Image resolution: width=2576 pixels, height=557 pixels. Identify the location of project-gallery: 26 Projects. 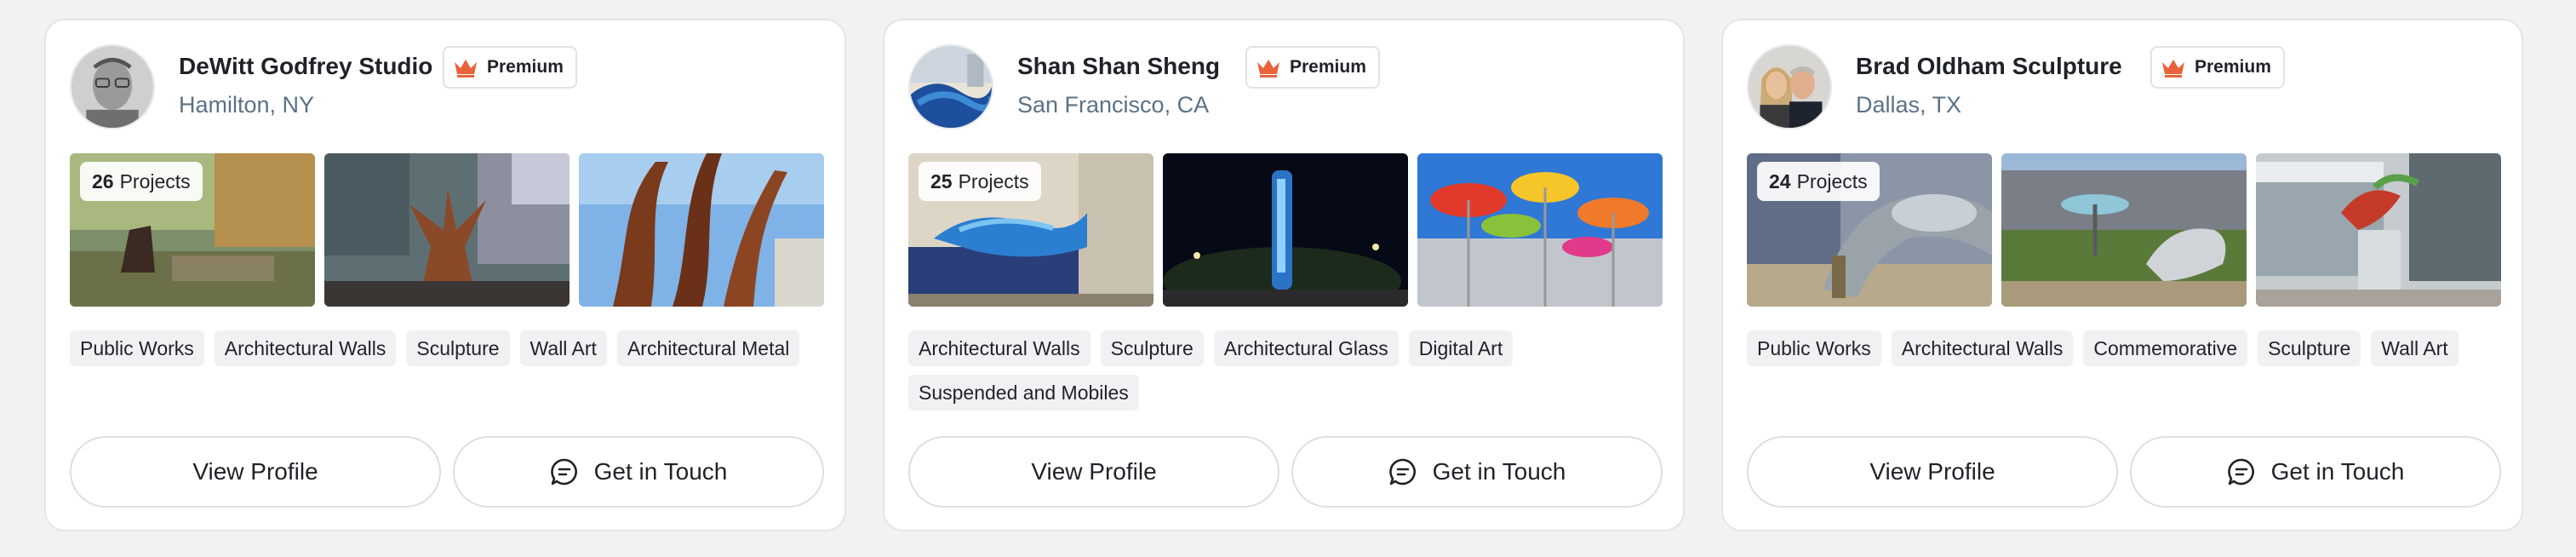
(447, 230).